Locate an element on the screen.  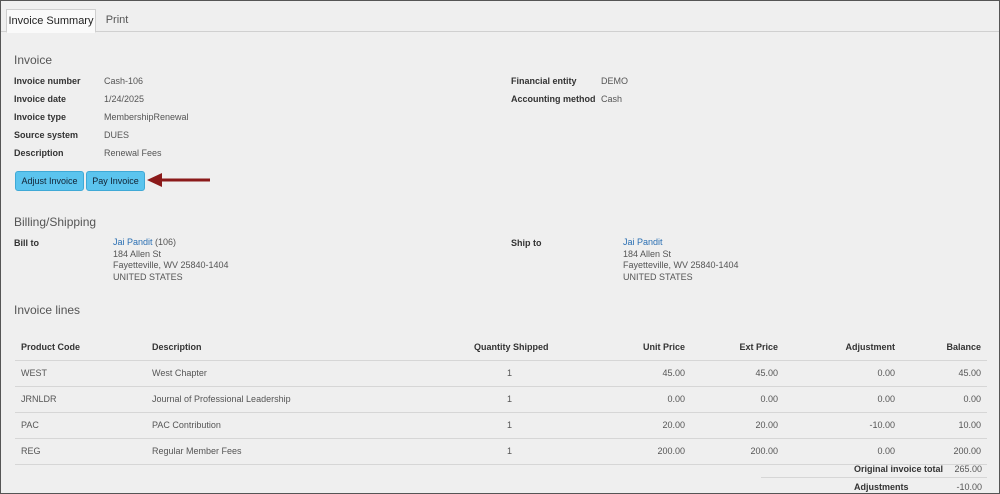
cell-ext-price: 20.00 is located at coordinates (766, 425).